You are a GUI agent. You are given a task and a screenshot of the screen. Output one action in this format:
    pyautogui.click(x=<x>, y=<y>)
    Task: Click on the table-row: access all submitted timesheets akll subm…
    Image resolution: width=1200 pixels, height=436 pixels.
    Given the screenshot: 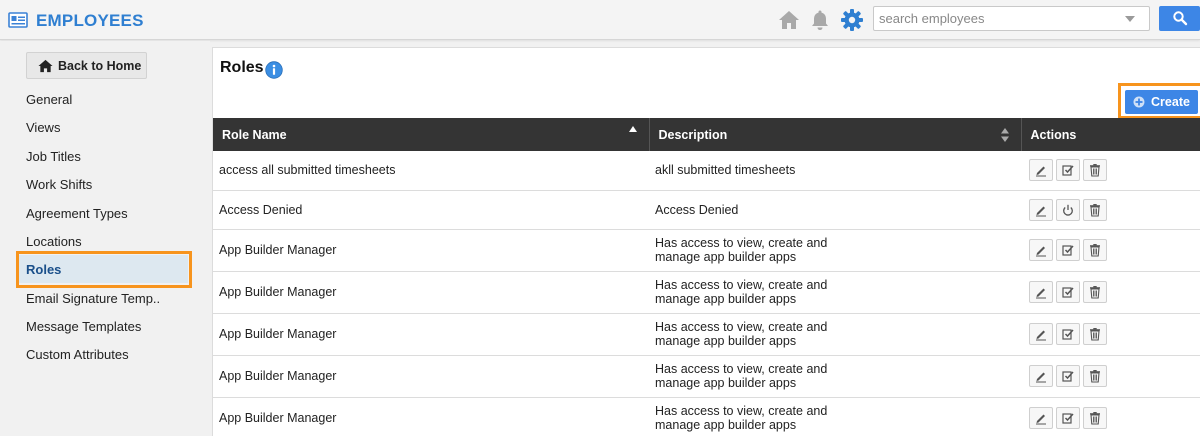 What is the action you would take?
    pyautogui.click(x=706, y=171)
    